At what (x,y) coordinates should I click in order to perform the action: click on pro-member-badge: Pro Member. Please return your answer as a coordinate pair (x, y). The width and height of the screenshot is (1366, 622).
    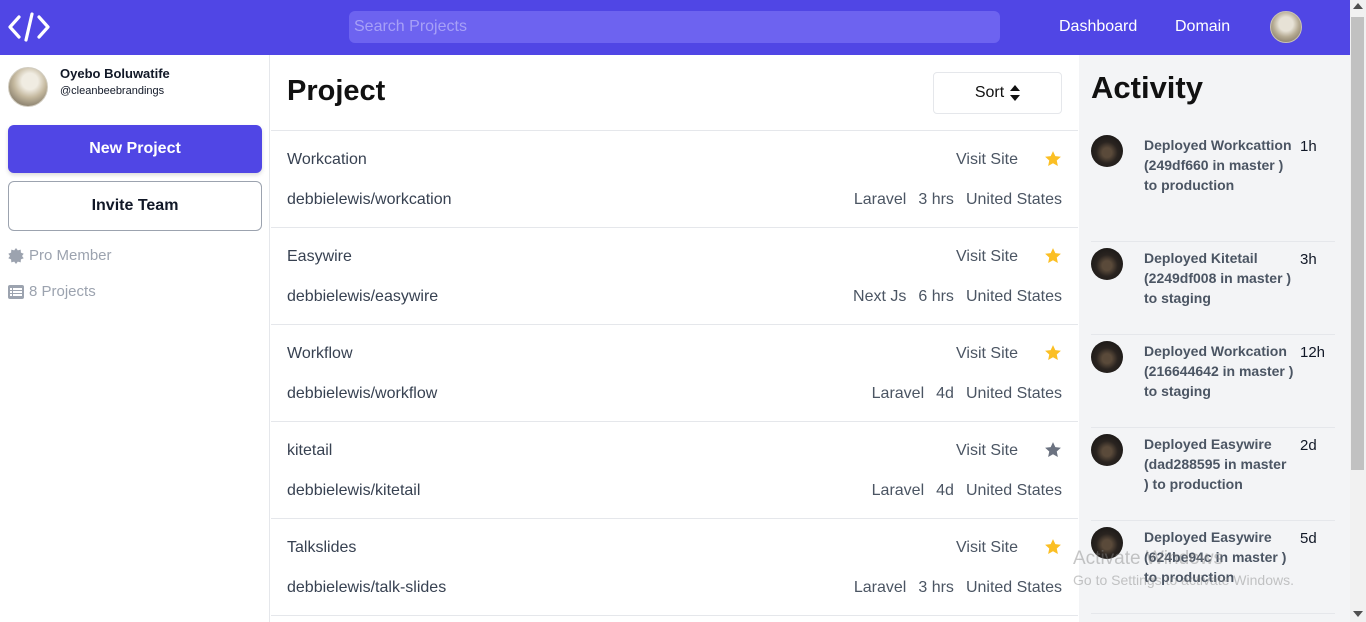
    Looking at the image, I should click on (60, 255).